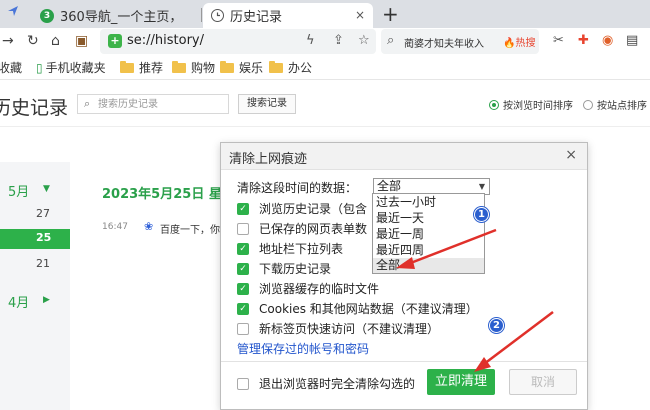 The height and width of the screenshot is (410, 650). Describe the element at coordinates (481, 214) in the screenshot. I see `step-1-badge: 1` at that location.